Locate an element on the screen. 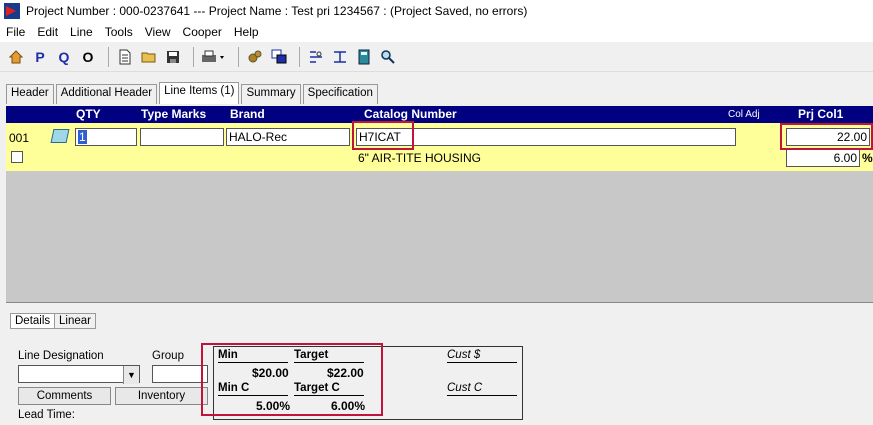 This screenshot has width=873, height=425. menu-bar: File Edit Line Tools View Cooper Help is located at coordinates (436, 32).